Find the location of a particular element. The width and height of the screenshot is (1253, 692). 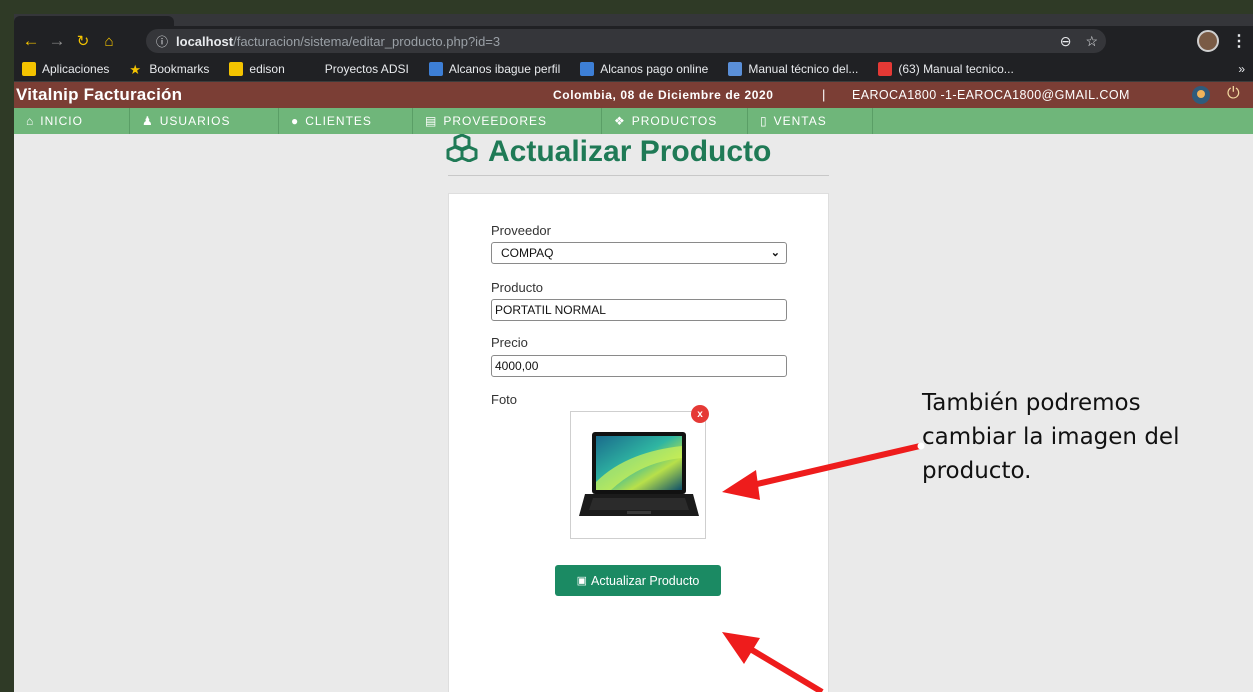

chevron-down-icon: ⌄ is located at coordinates (775, 253).